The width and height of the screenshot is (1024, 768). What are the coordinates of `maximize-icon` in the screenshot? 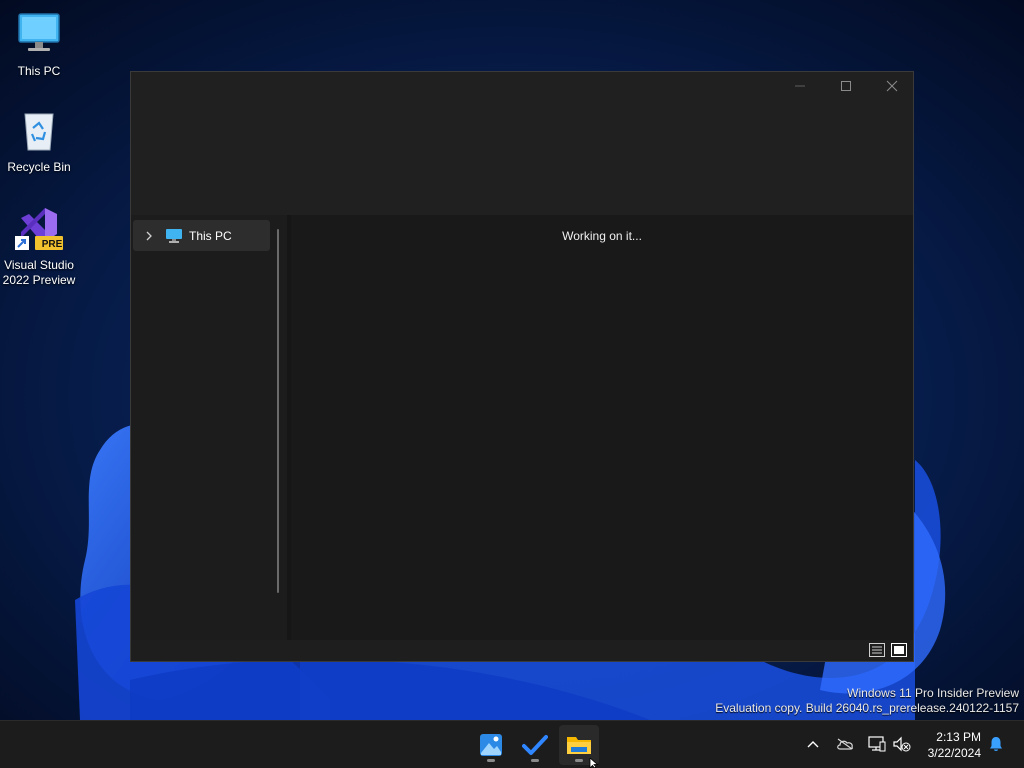 It's located at (846, 86).